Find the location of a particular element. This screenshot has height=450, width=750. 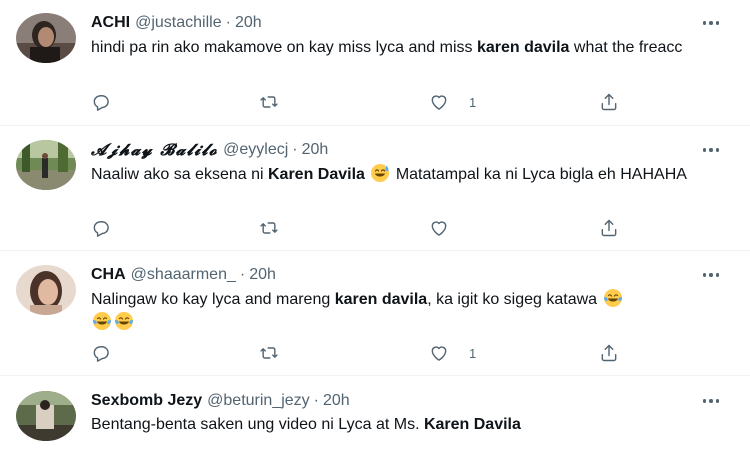

grinning-sweat-emoji is located at coordinates (380, 173).